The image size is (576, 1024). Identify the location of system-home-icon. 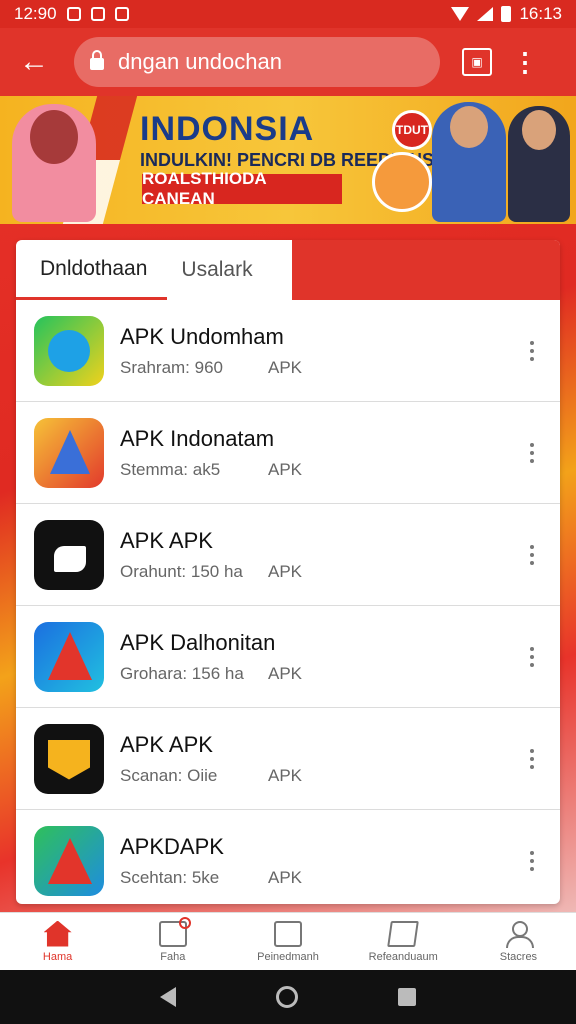
(287, 997).